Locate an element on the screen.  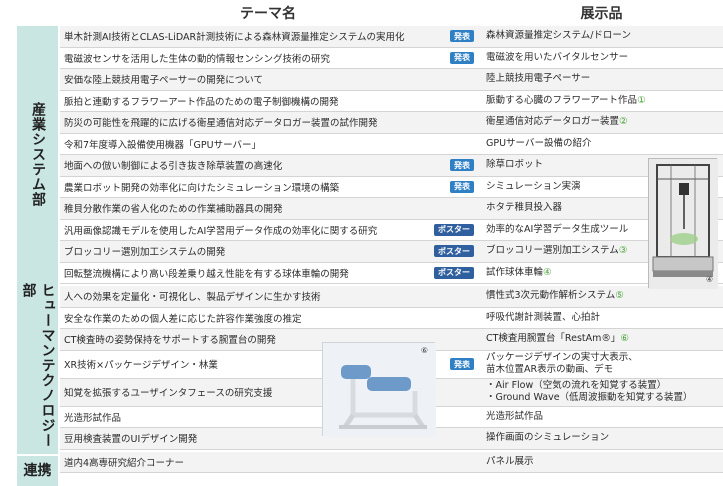
exhibit-name: 試作球体車輪 is located at coordinates (515, 272).